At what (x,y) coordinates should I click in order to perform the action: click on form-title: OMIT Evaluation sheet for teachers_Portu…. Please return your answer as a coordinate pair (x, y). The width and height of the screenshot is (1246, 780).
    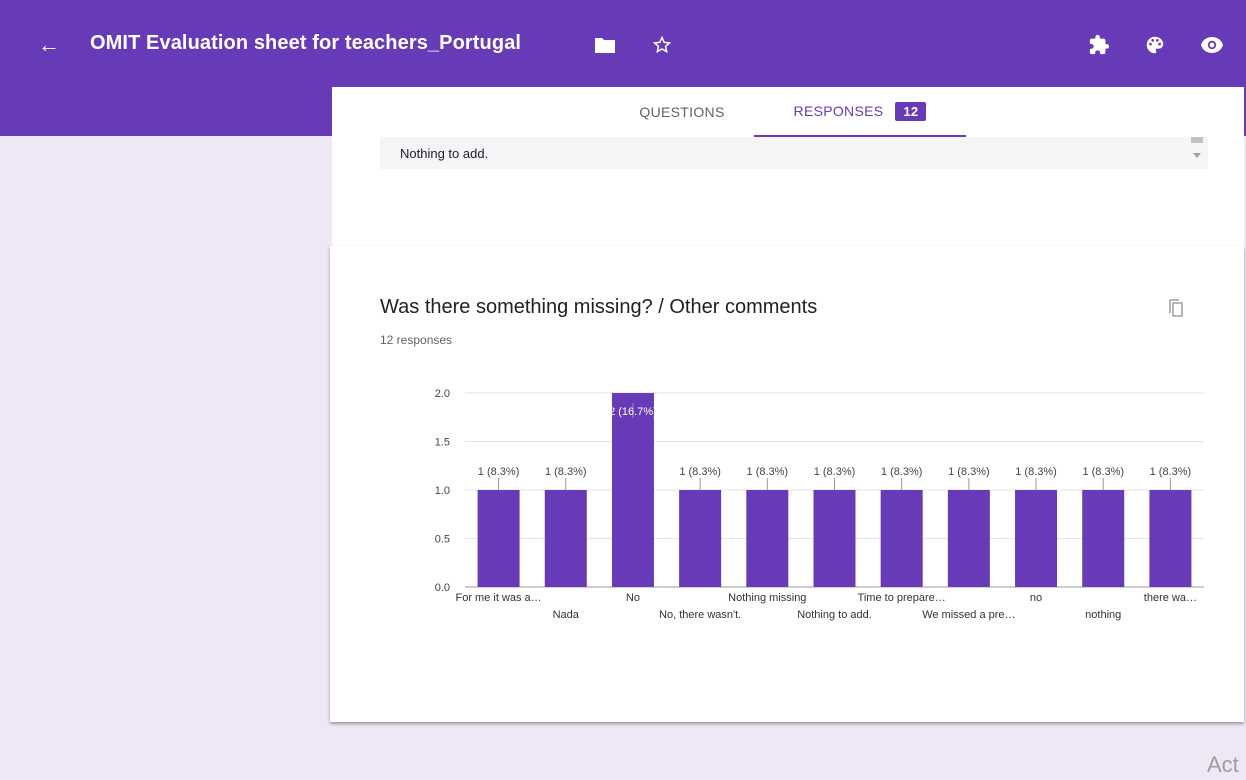
    Looking at the image, I should click on (305, 43).